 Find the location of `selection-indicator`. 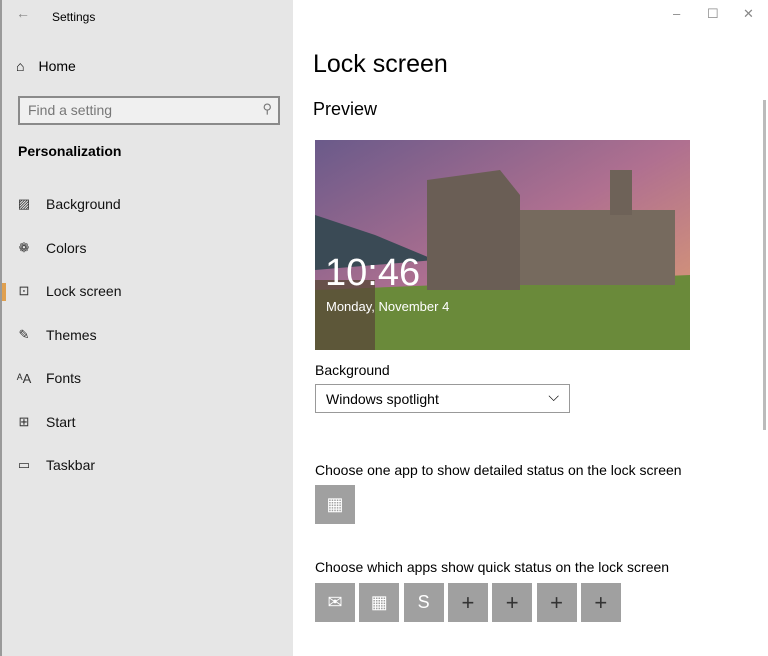

selection-indicator is located at coordinates (4, 292).